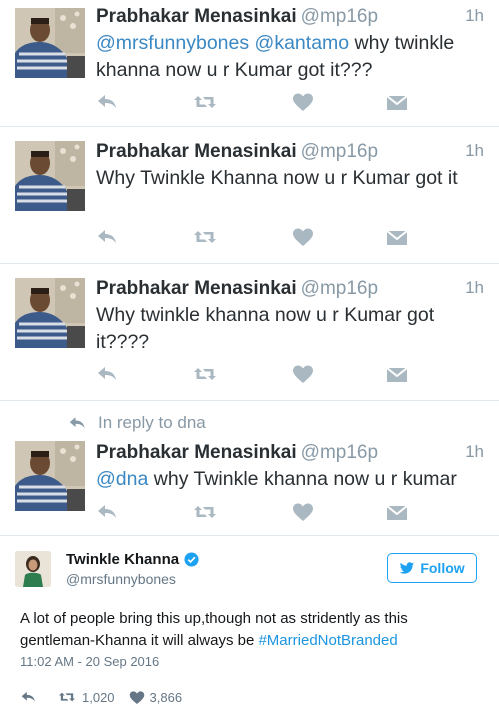 The image size is (499, 715). I want to click on tweet-body: why Twinkle khanna now u r kumar, so click(302, 479).